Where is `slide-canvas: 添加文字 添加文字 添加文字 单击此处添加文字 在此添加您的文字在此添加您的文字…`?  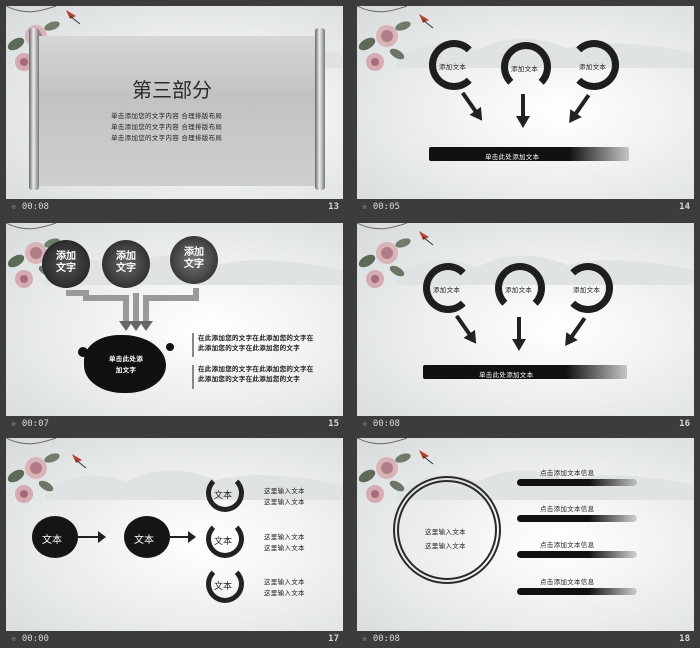
slide-canvas: 添加文字 添加文字 添加文字 单击此处添加文字 在此添加您的文字在此添加您的文字… is located at coordinates (174, 319).